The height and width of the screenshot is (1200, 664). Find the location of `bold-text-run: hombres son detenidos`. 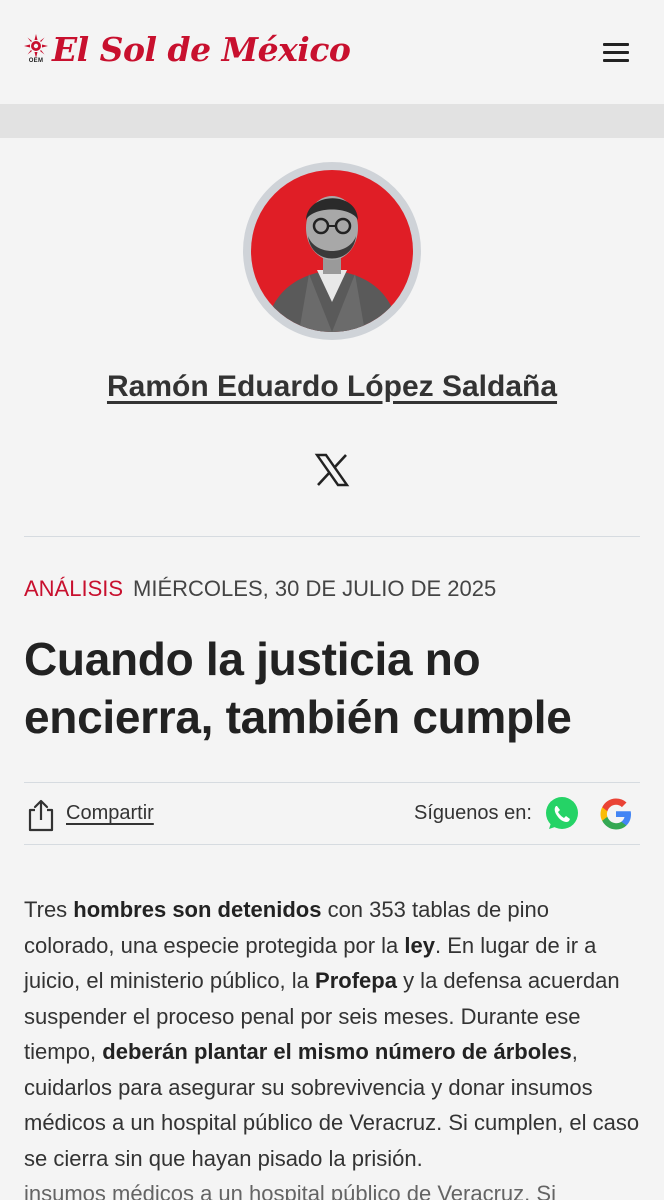

bold-text-run: hombres son detenidos is located at coordinates (197, 909).